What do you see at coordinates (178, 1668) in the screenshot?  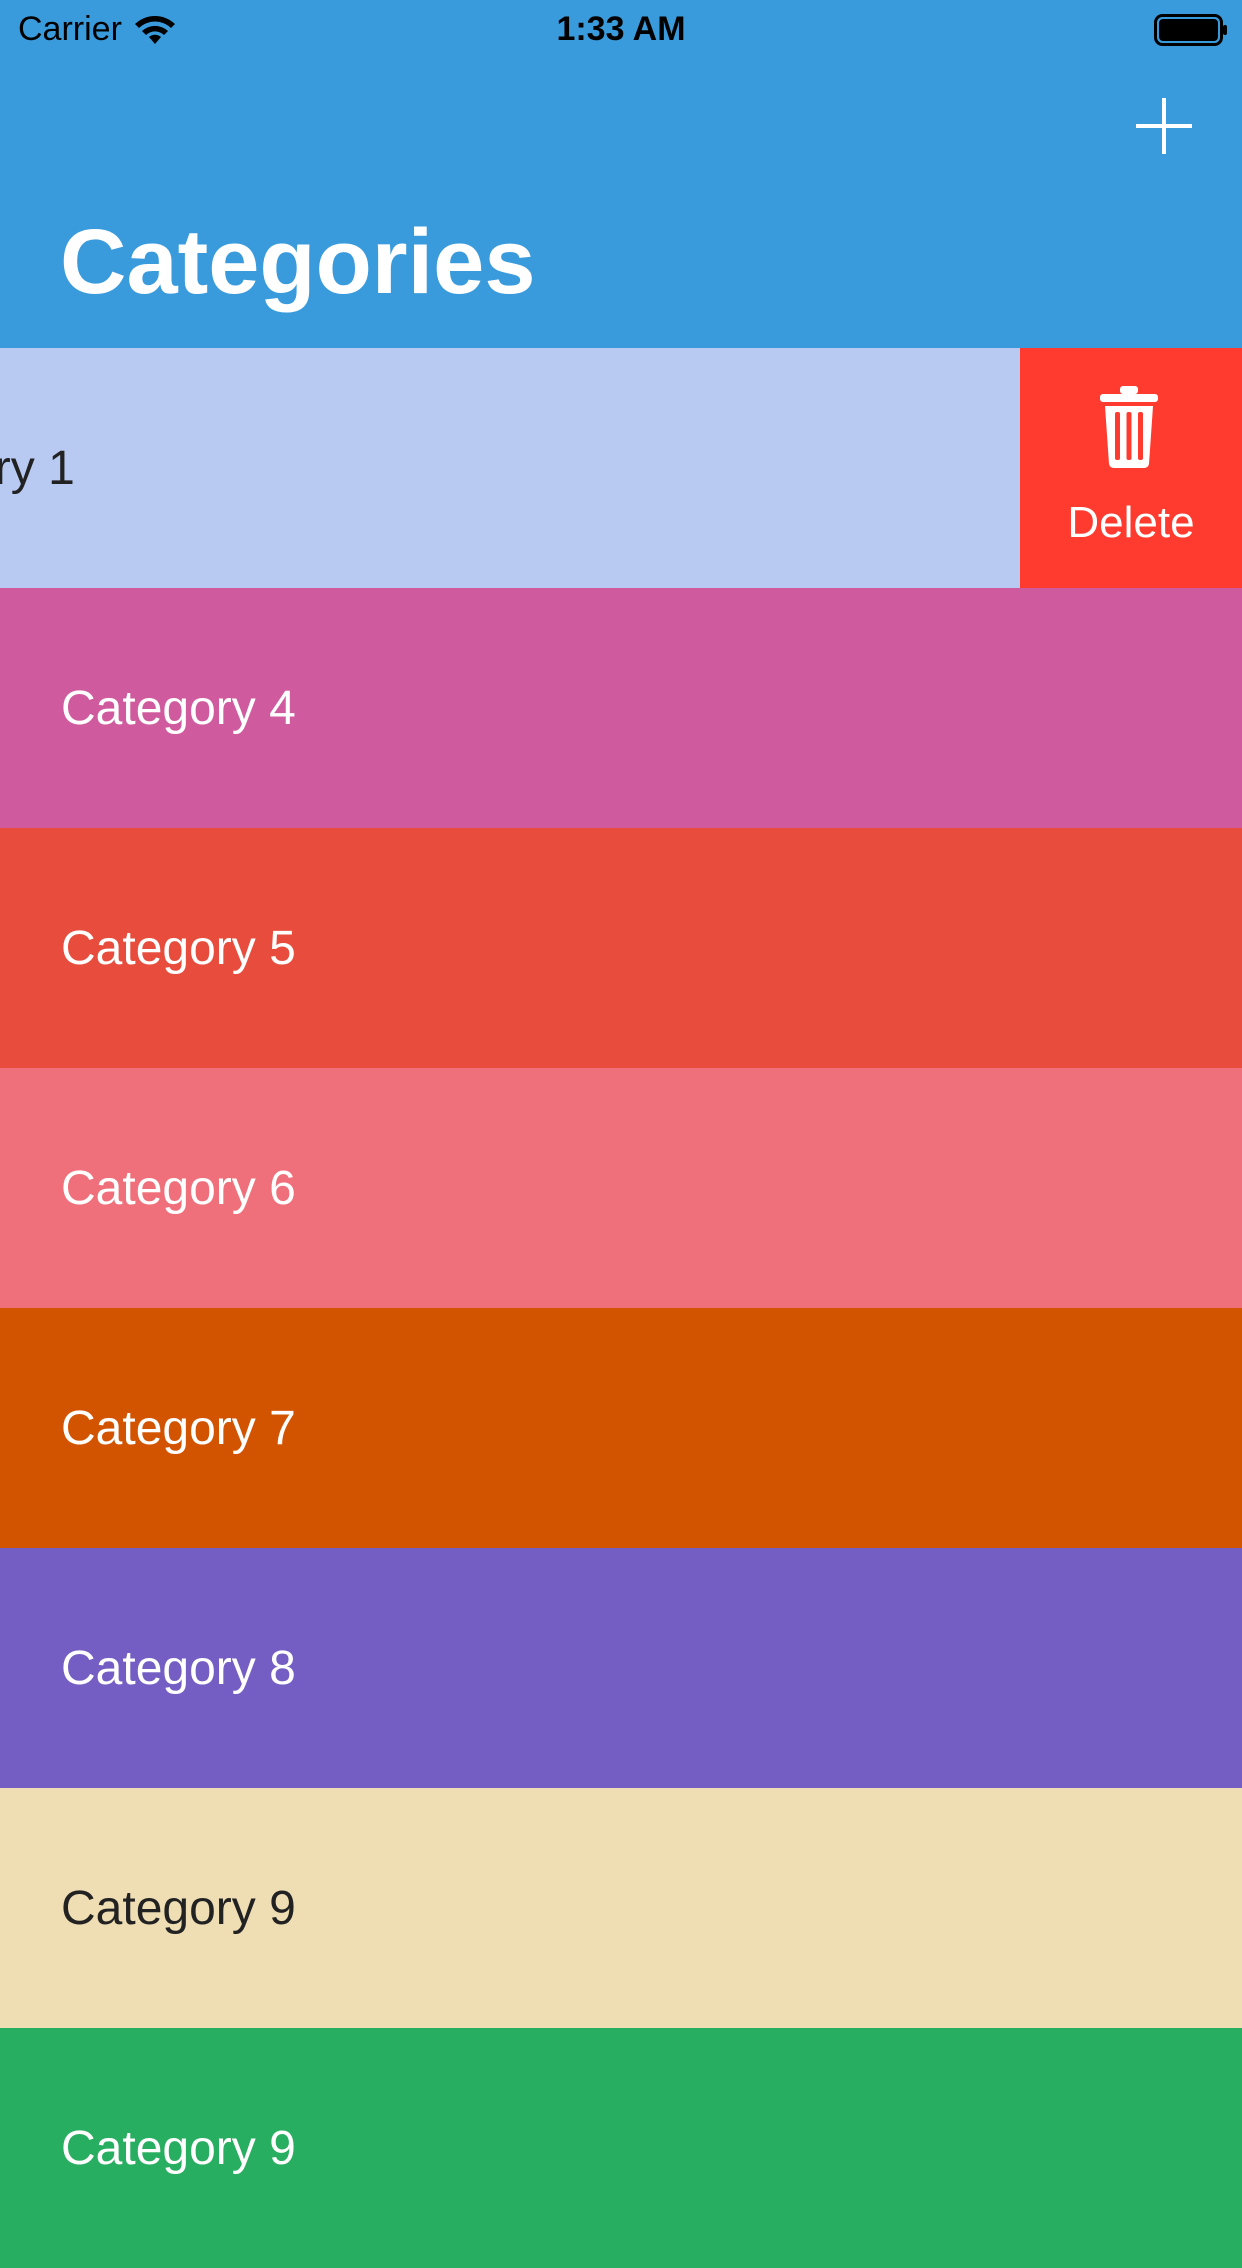 I see `list-item-label: Category 8` at bounding box center [178, 1668].